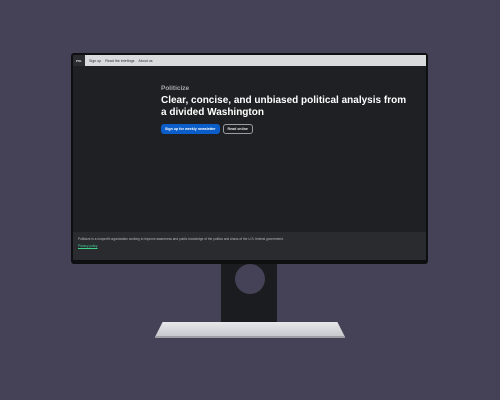  Describe the element at coordinates (250, 279) in the screenshot. I see `stand-cable-hole` at that location.